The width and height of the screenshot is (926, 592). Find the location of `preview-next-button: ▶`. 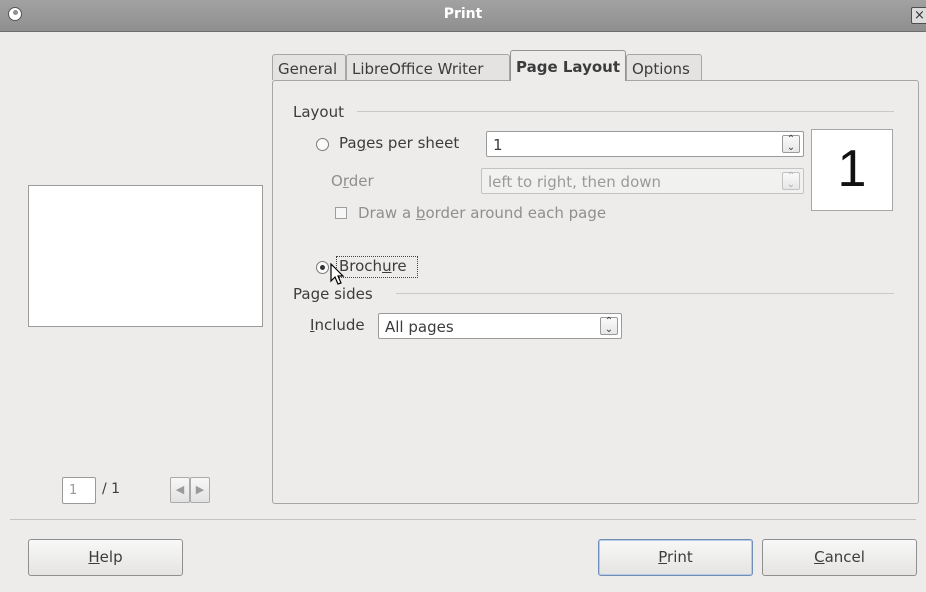

preview-next-button: ▶ is located at coordinates (200, 490).